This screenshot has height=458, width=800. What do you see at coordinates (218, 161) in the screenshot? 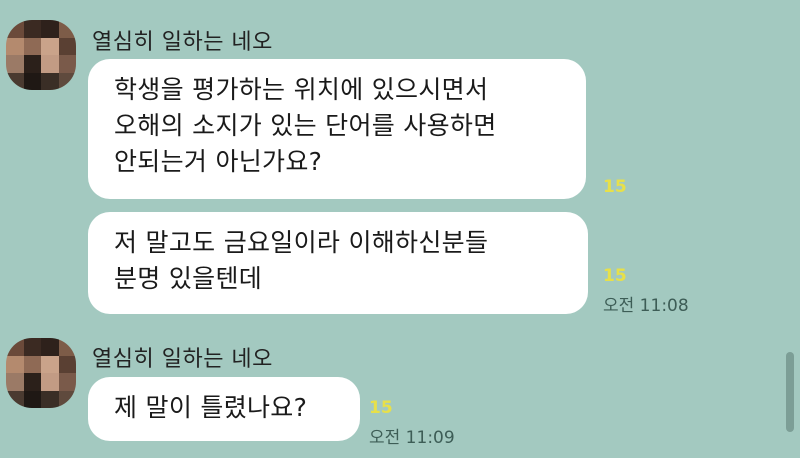
I see `message-text: 안되는거 아닌가요?` at bounding box center [218, 161].